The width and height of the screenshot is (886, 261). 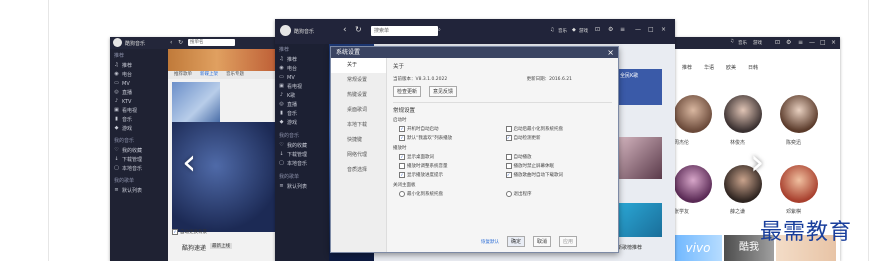 I want to click on opt-download-lyrics: ✓ 播放歌曲时自动下载歌词, so click(x=559, y=175).